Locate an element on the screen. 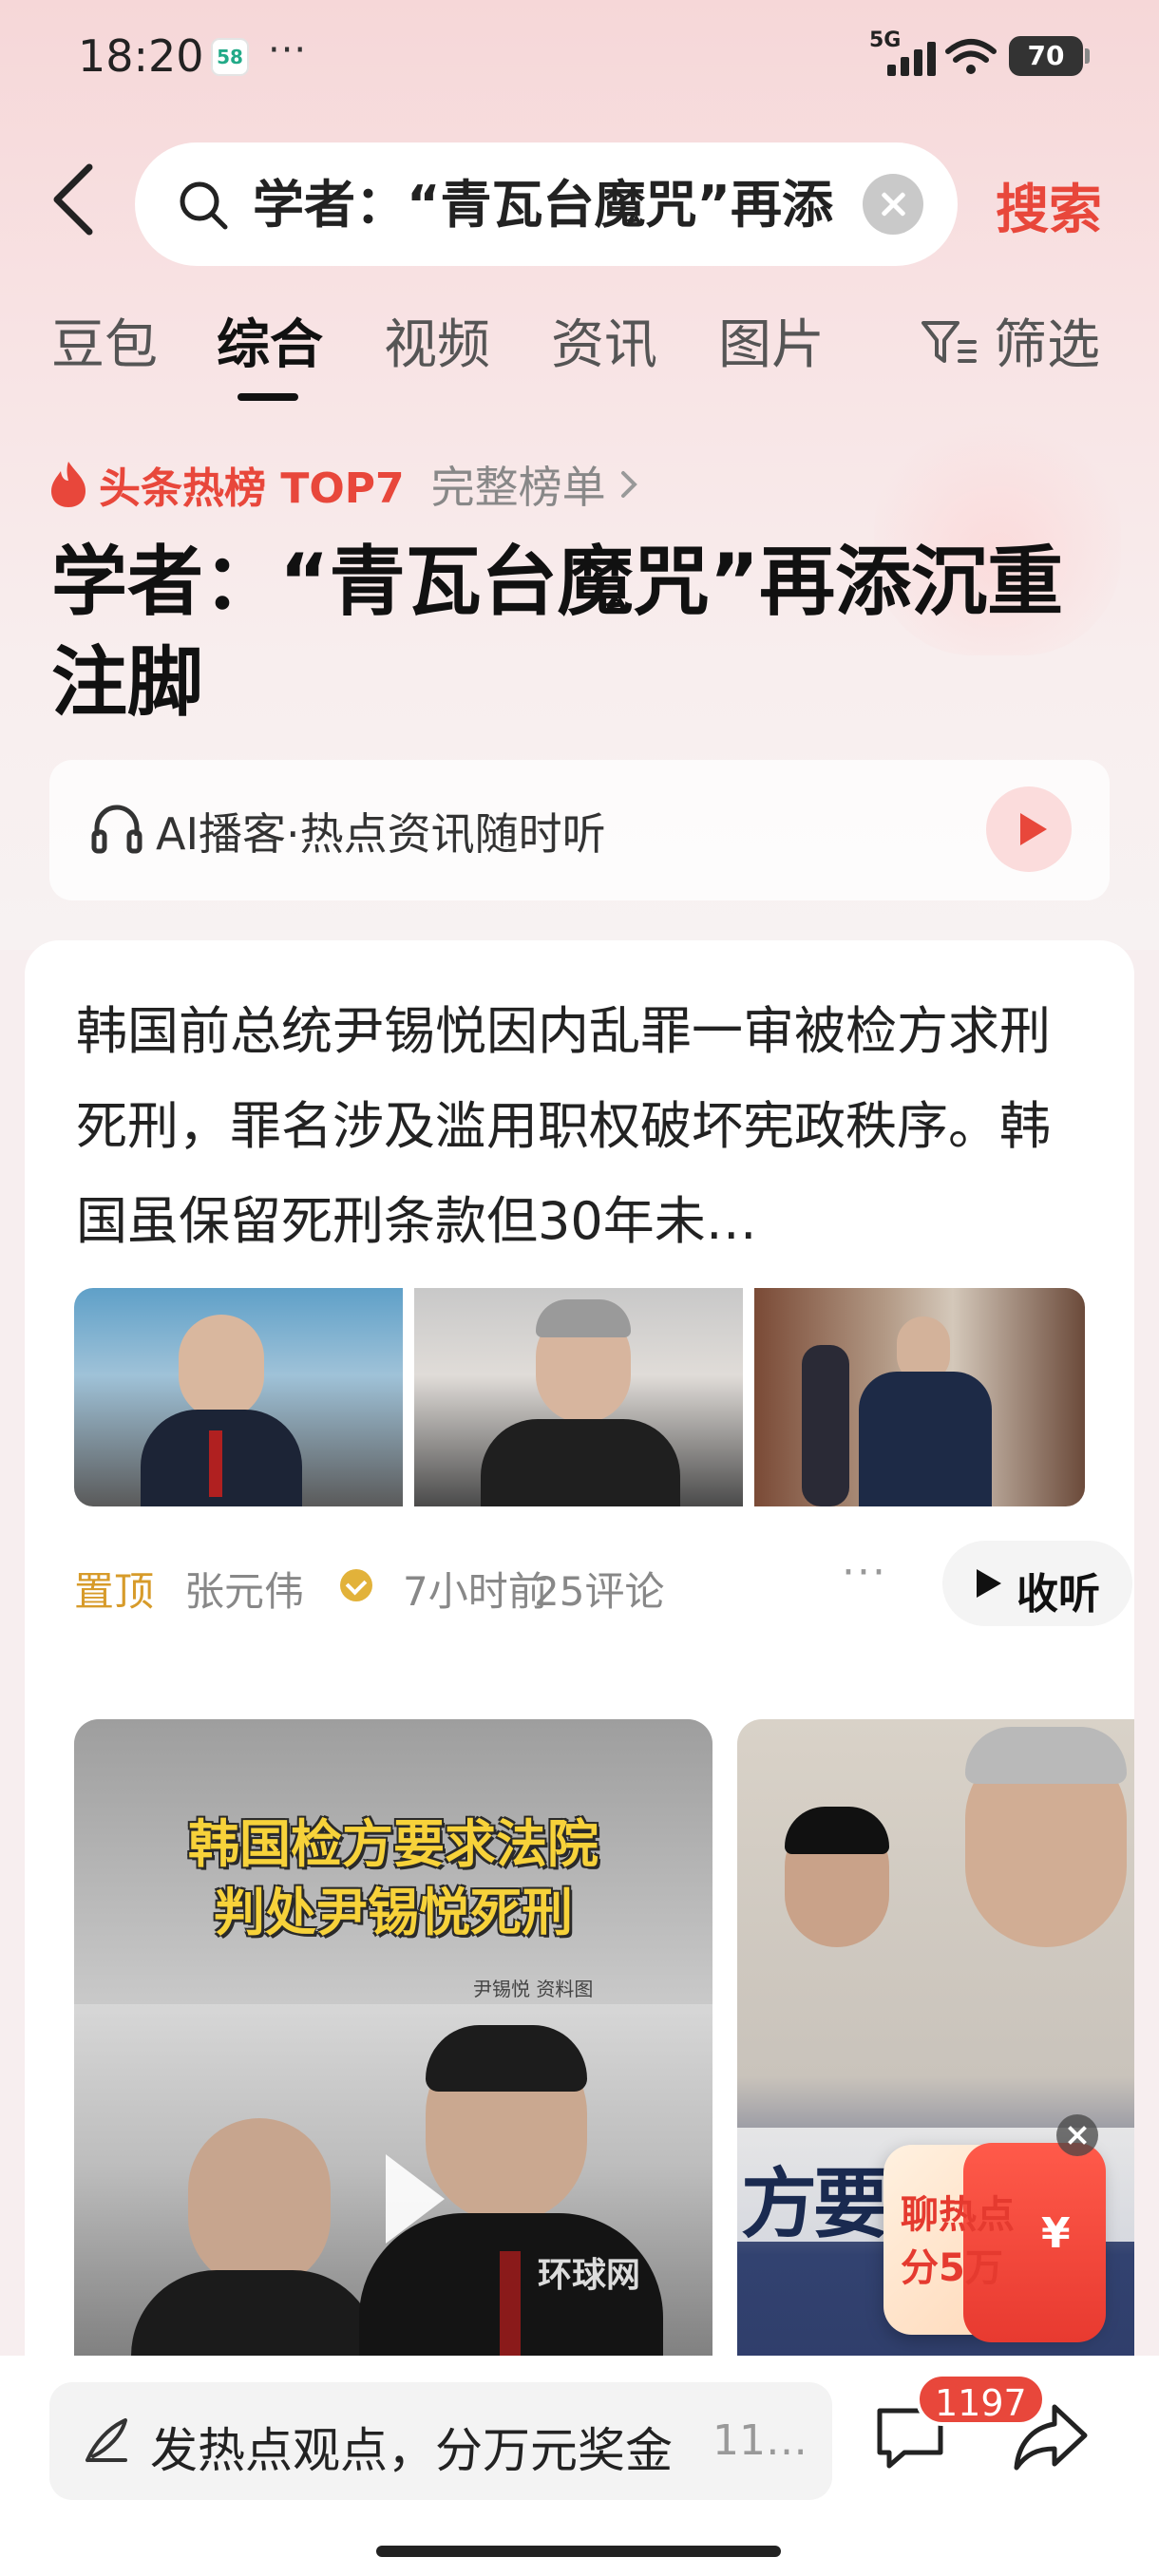 The image size is (1159, 2576). tab-bar: 豆包 综合 视频 资讯 图片 筛选 is located at coordinates (579, 354).